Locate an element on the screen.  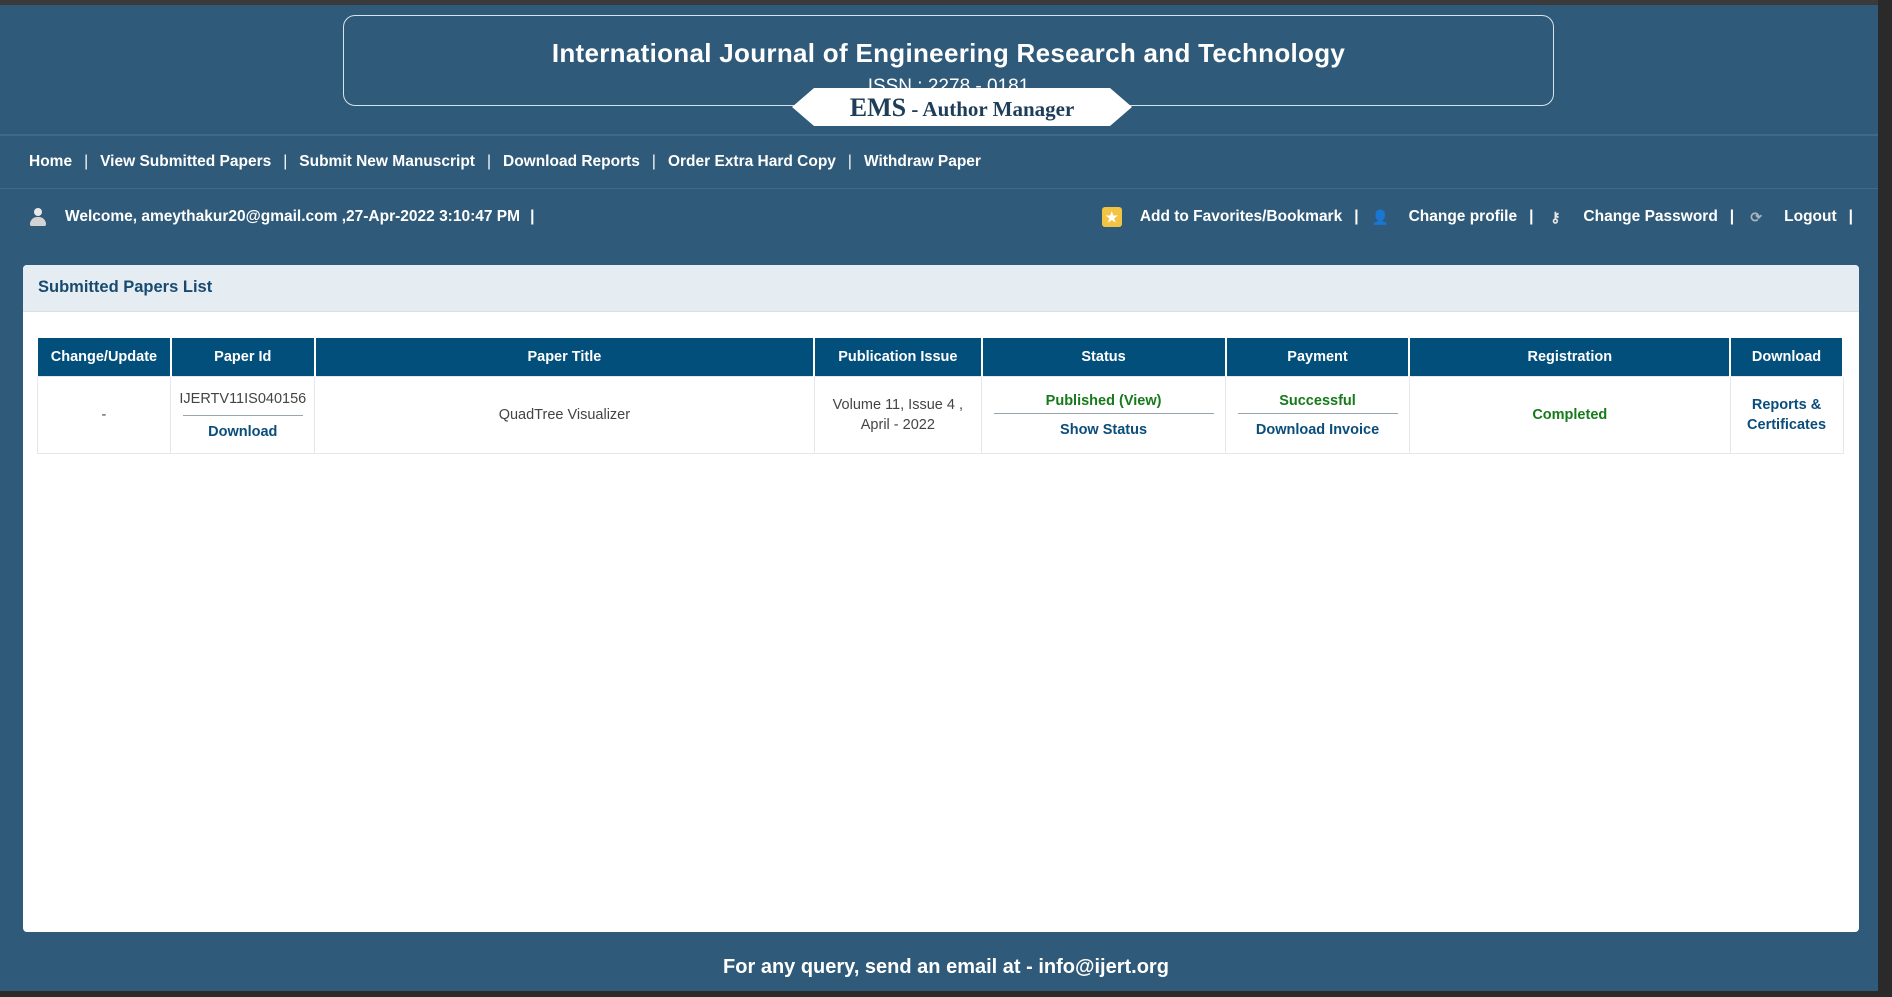
show-status-link: Show Status is located at coordinates (1103, 430).